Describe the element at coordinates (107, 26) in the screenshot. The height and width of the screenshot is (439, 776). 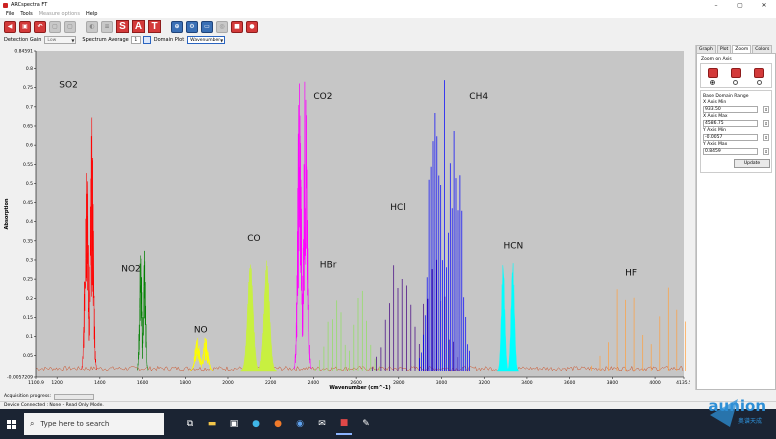
I see `reference-icon: ≡` at that location.